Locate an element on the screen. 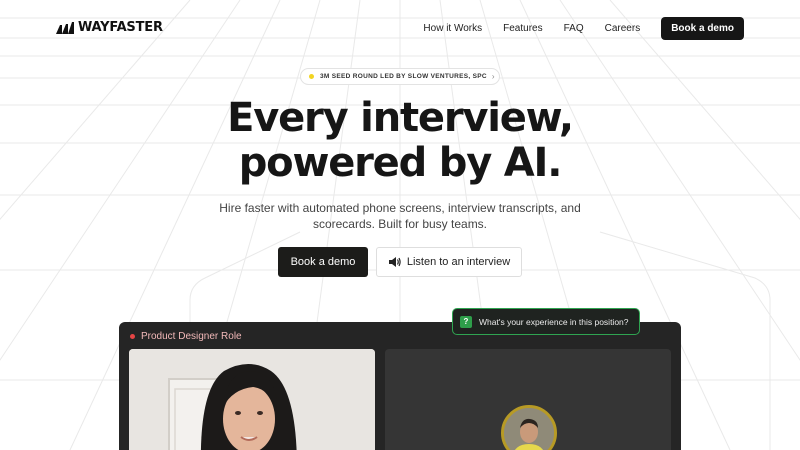 The height and width of the screenshot is (450, 800). speaker-icon is located at coordinates (394, 262).